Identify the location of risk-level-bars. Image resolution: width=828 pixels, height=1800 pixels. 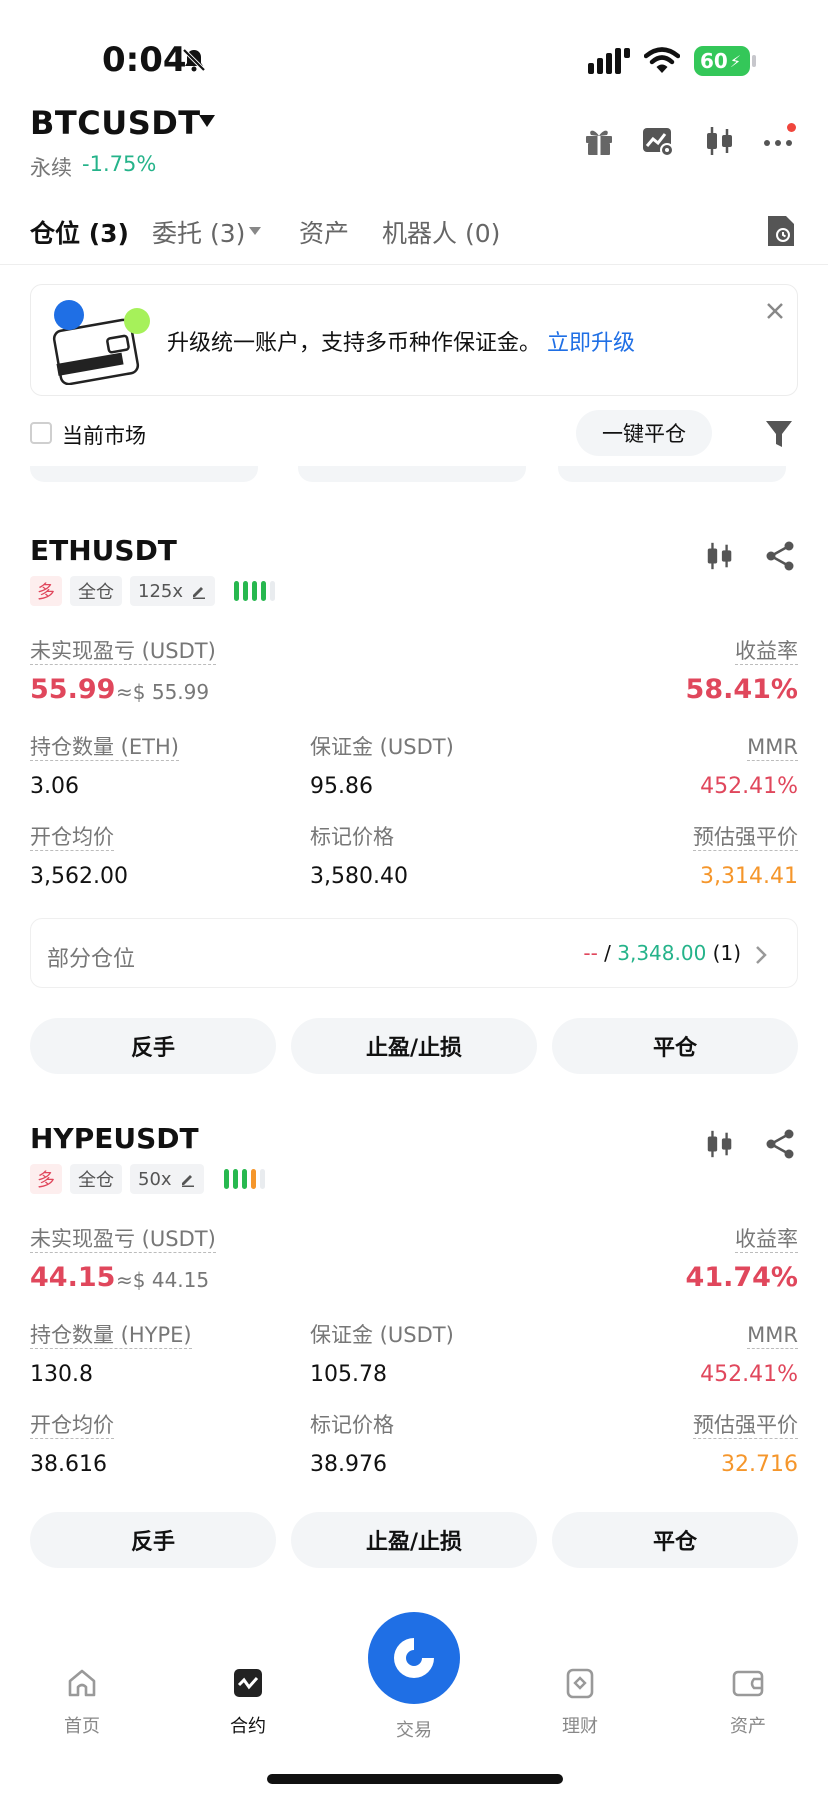
(254, 591).